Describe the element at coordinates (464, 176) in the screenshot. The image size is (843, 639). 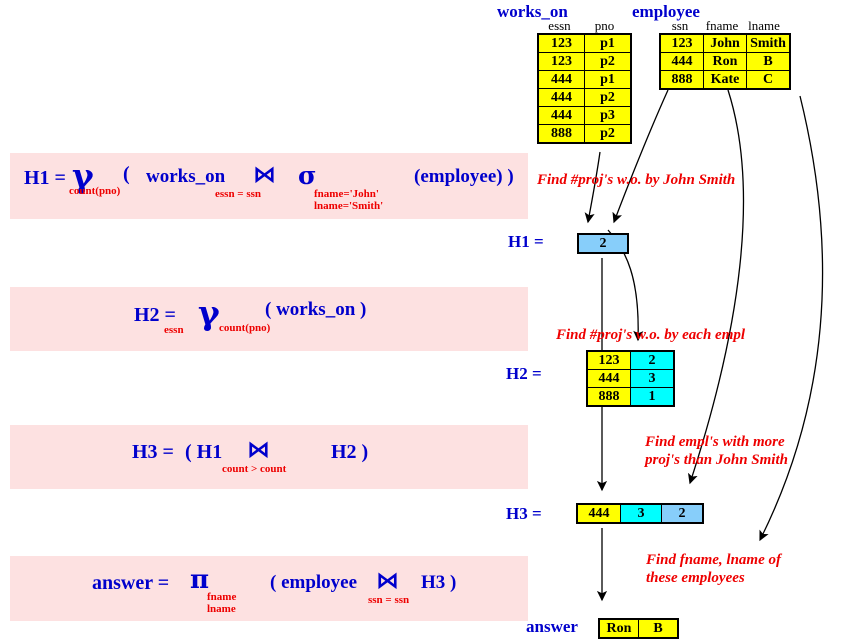
I see `h1-right-relation: (employee) )` at that location.